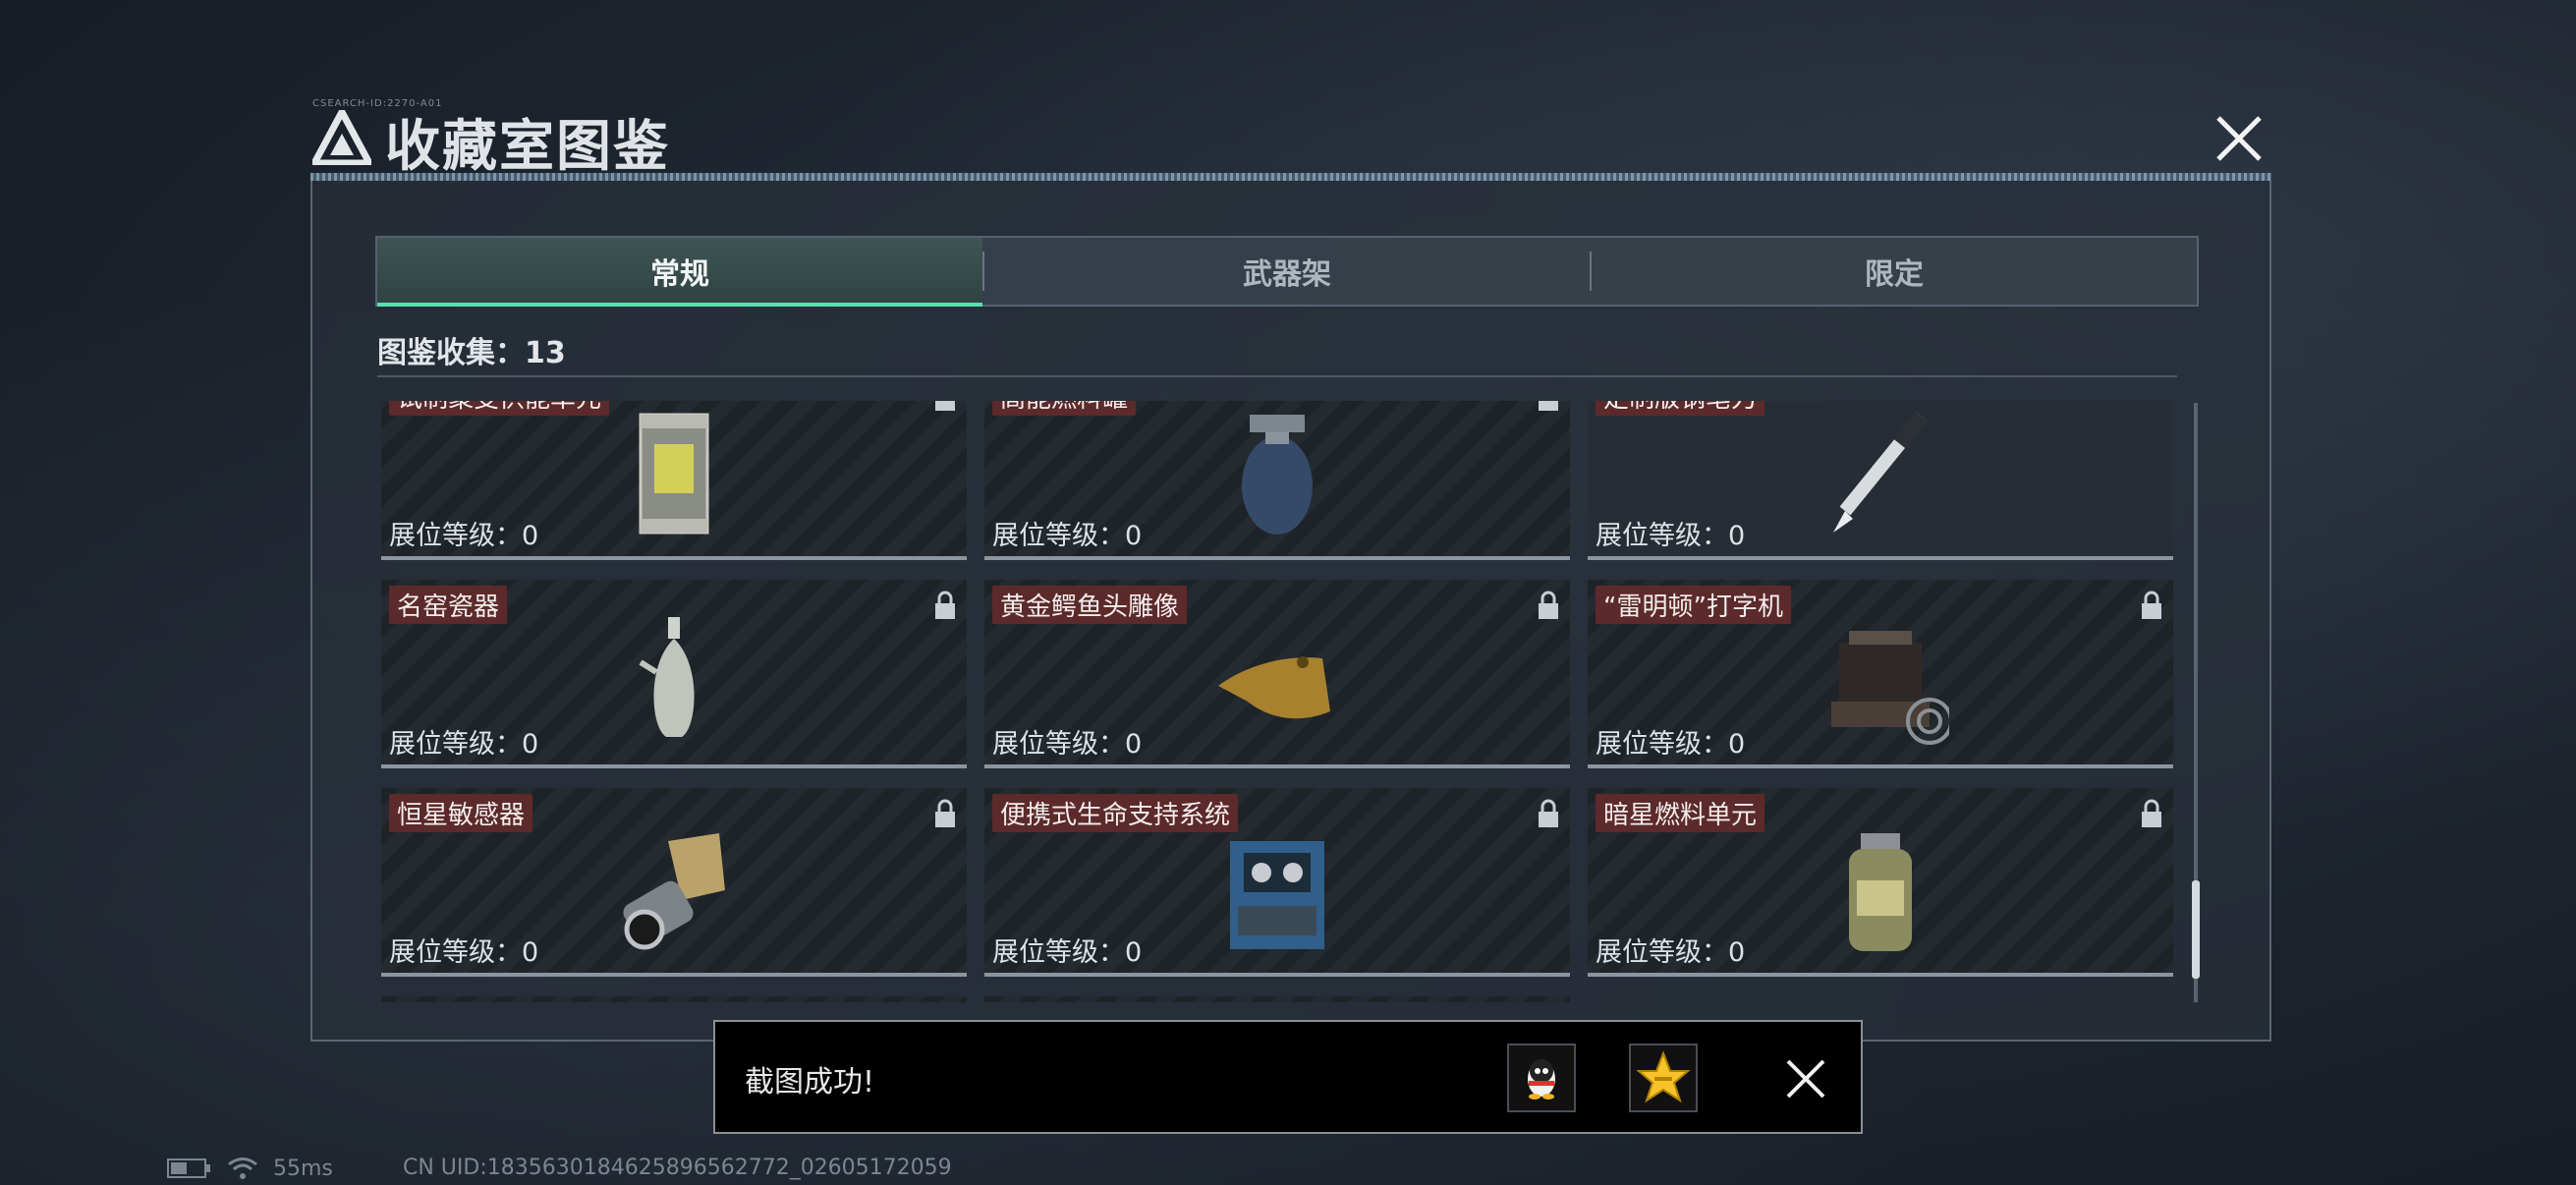  I want to click on star-sensor-icon, so click(674, 892).